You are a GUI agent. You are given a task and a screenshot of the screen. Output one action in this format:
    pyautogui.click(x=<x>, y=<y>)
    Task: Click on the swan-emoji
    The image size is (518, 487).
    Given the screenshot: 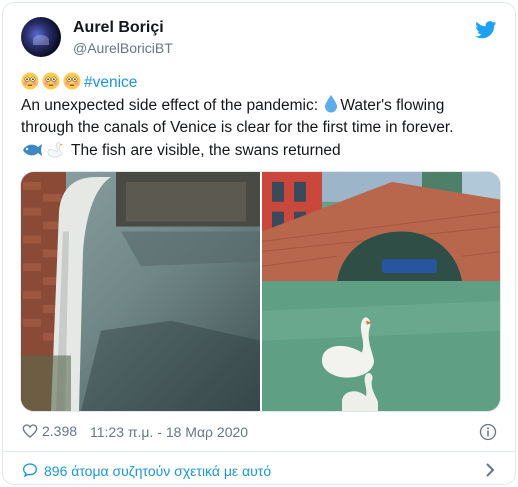 What is the action you would take?
    pyautogui.click(x=55, y=149)
    